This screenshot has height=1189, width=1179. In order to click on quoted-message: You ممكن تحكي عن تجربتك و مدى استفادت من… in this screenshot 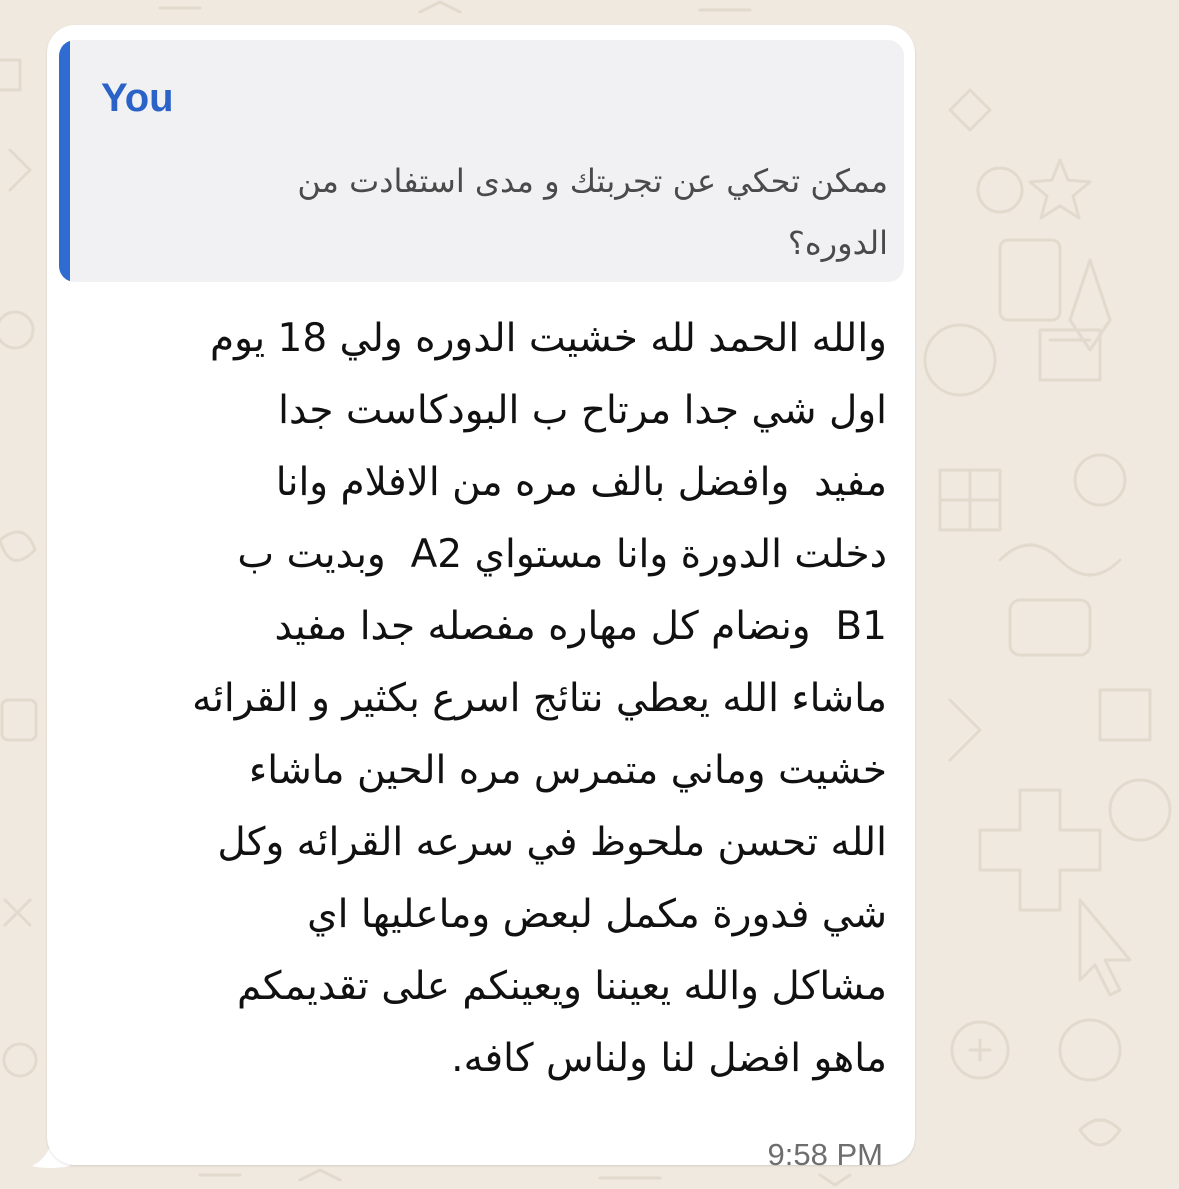, I will do `click(481, 161)`.